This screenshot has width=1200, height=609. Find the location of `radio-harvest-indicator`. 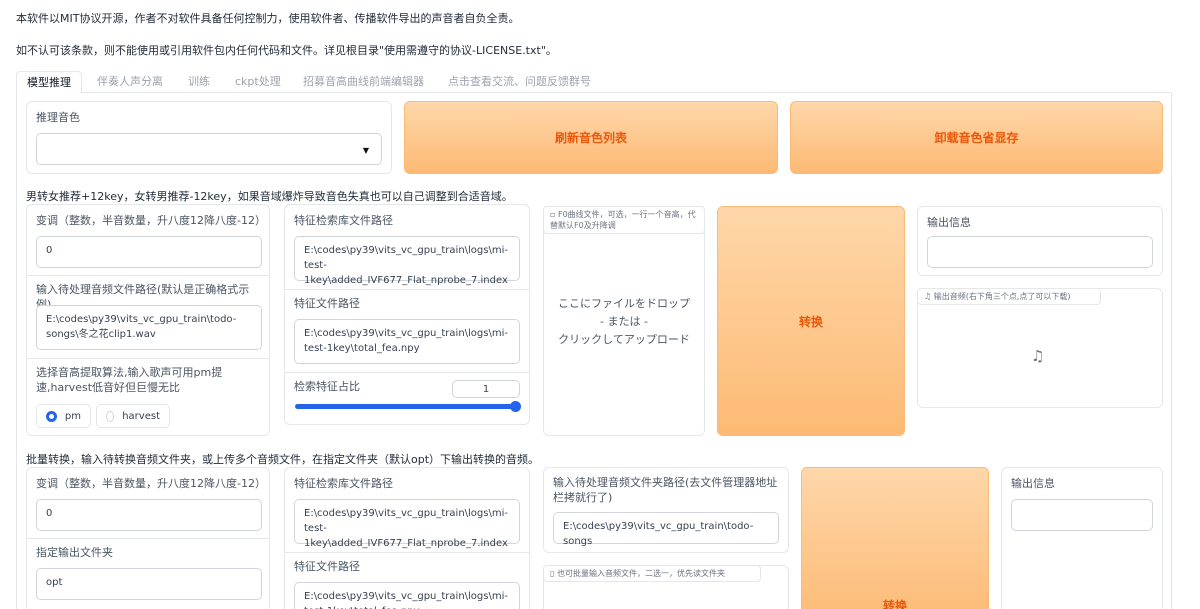

radio-harvest-indicator is located at coordinates (110, 416).